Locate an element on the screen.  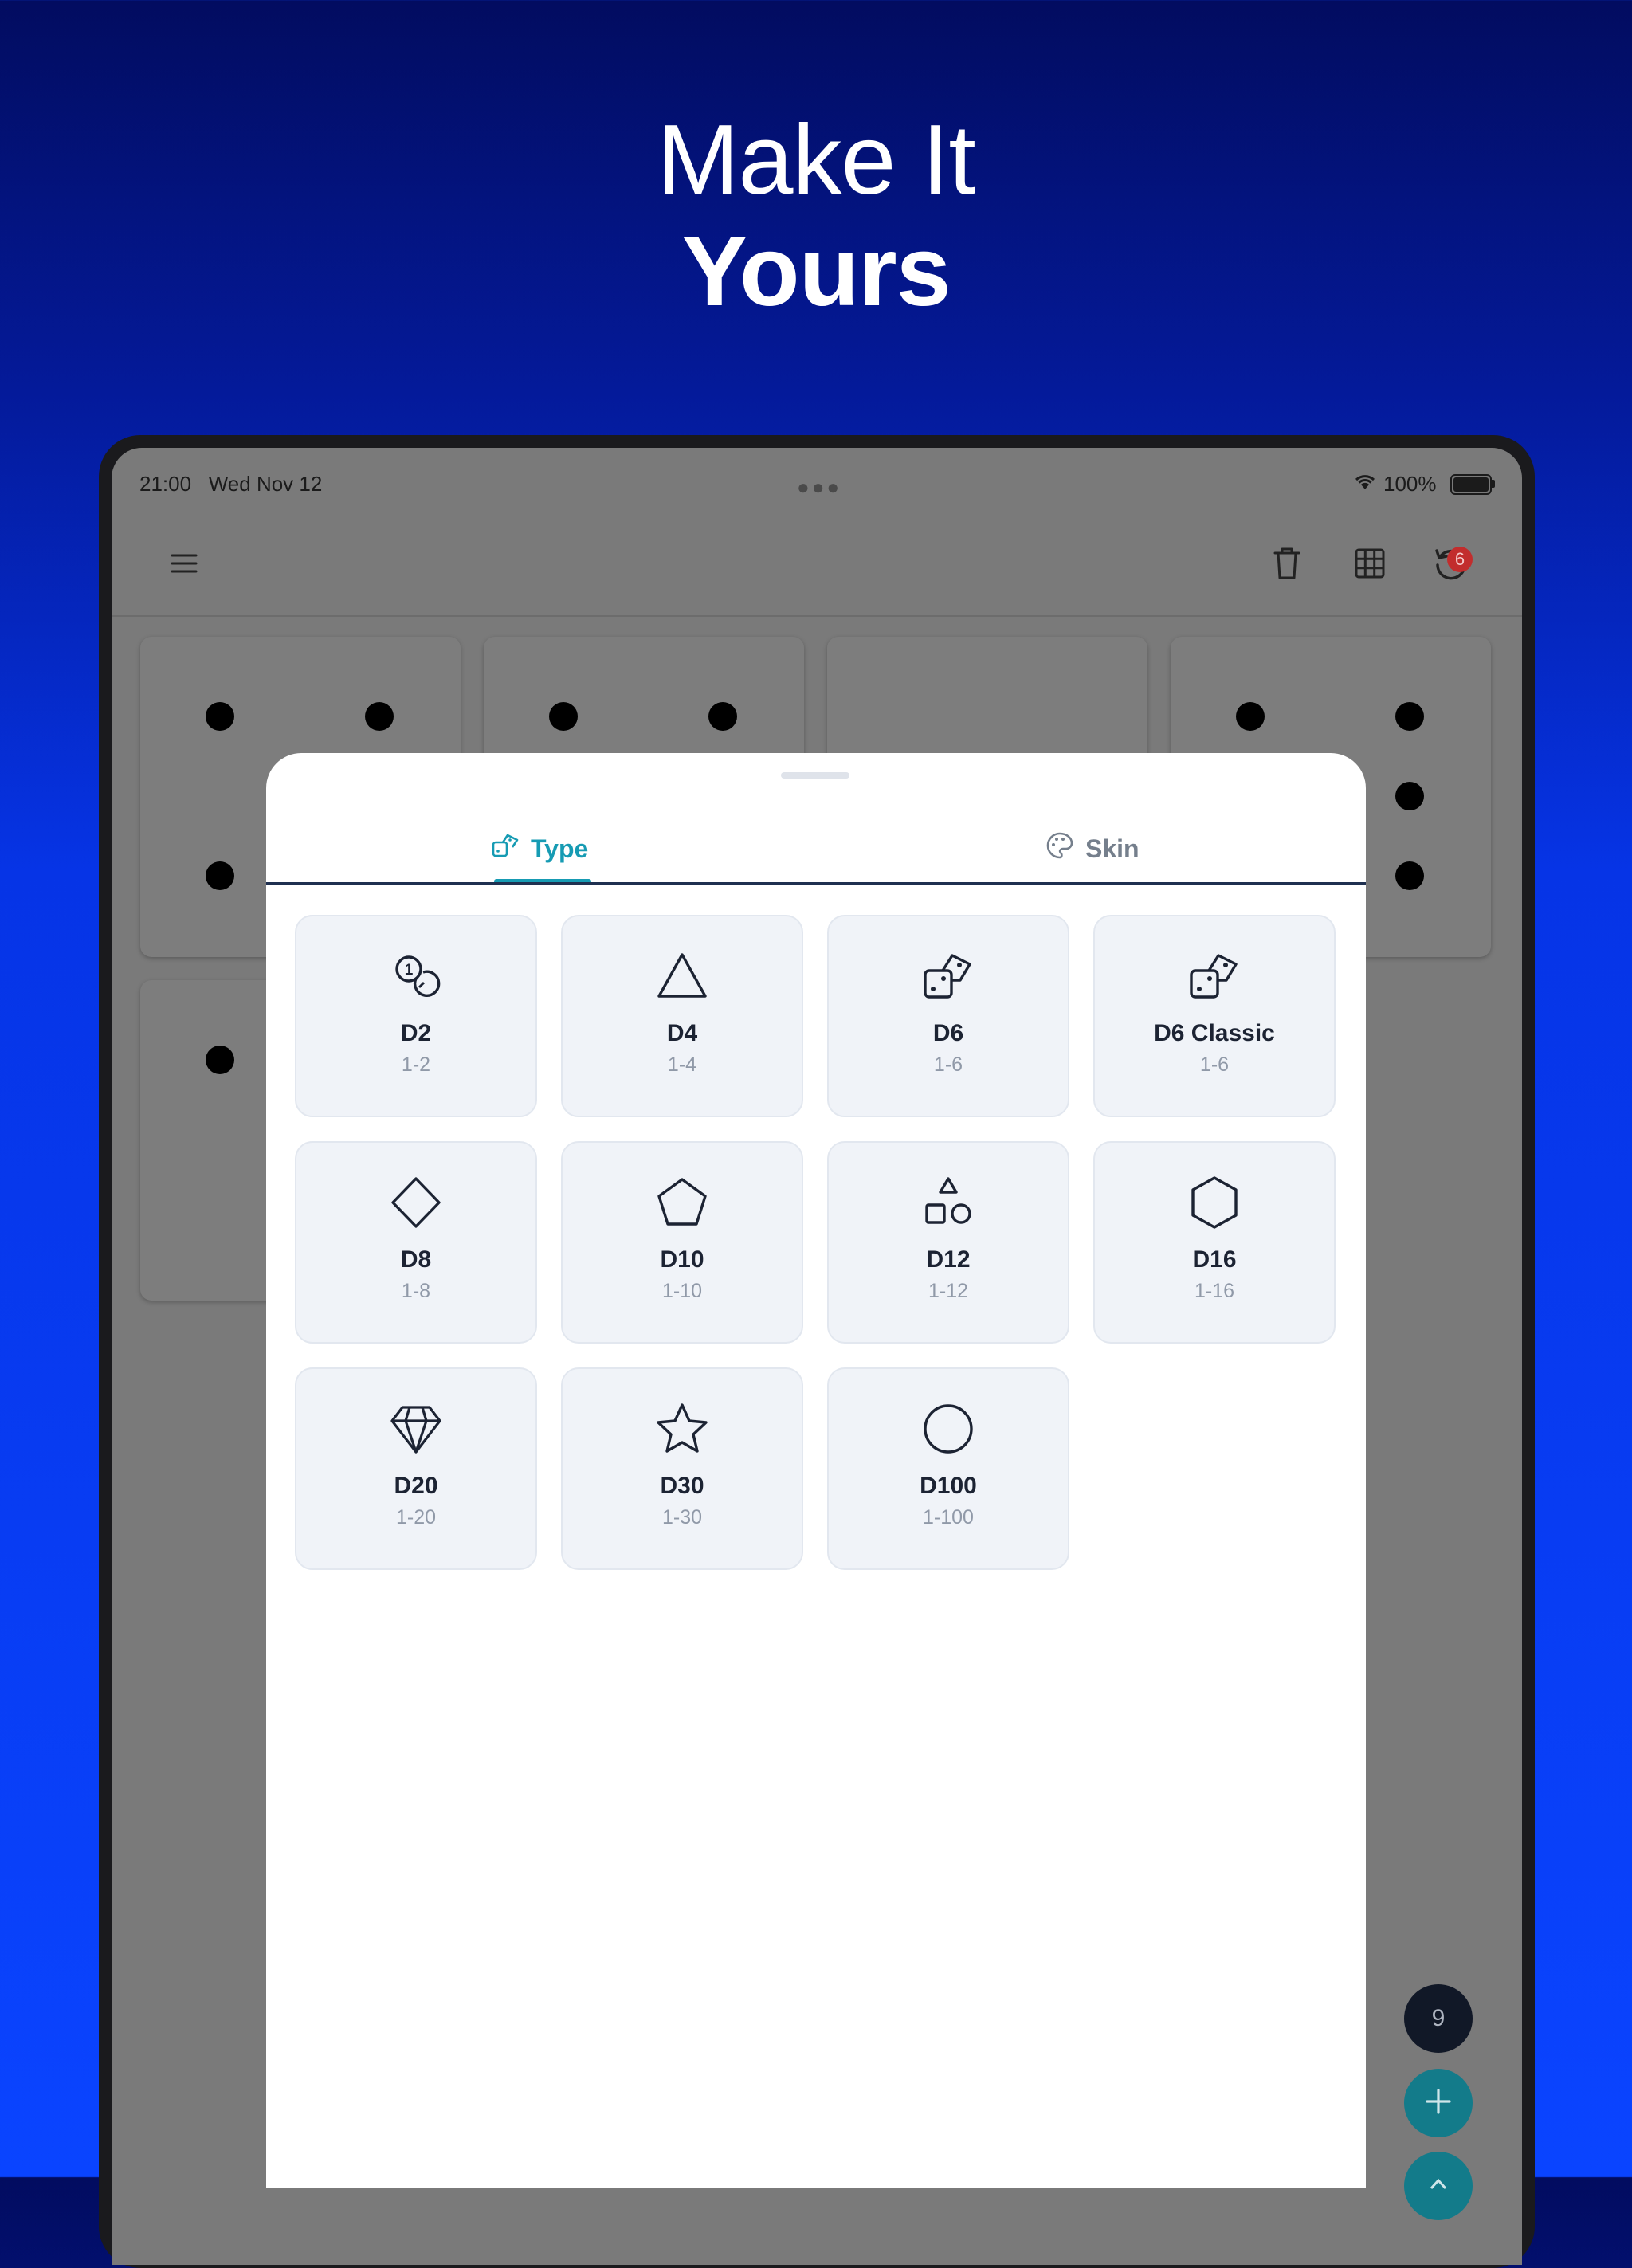
star-icon is located at coordinates (682, 1429).